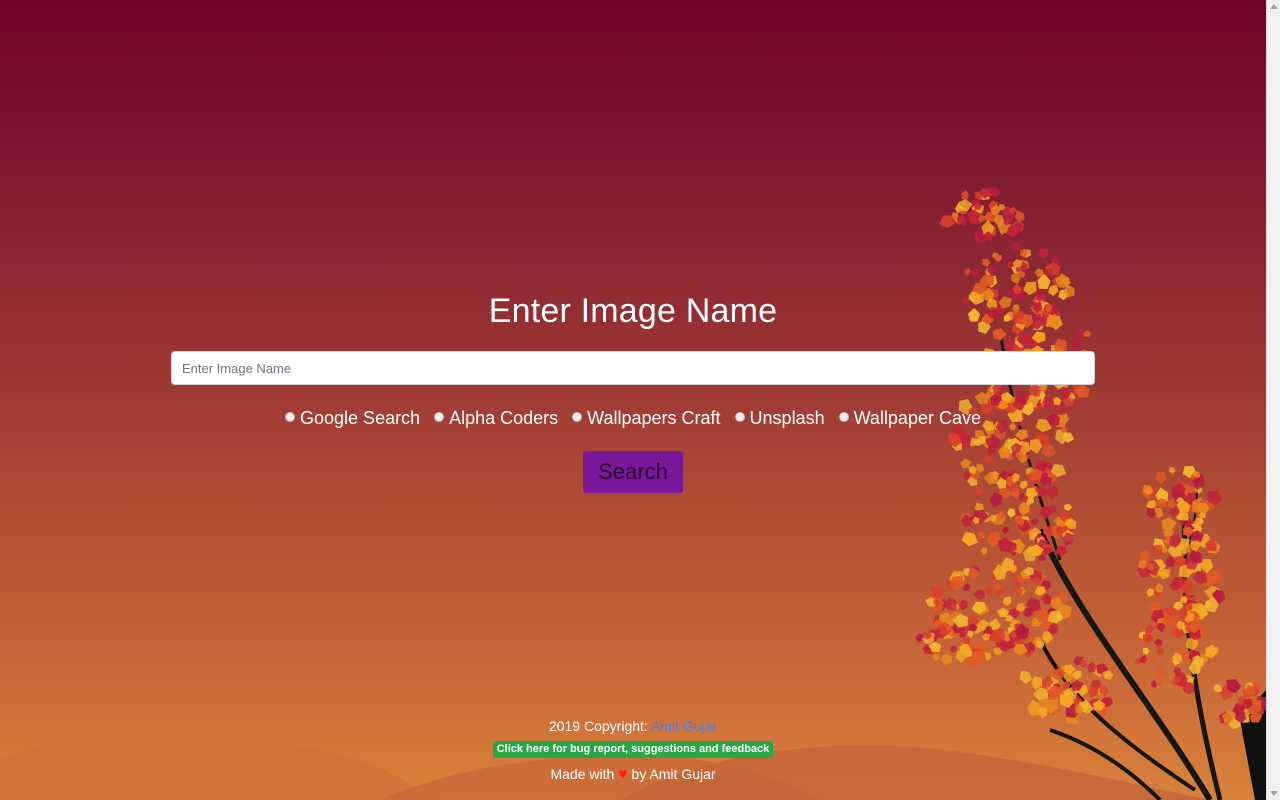  I want to click on radio-wallpapers-craft: Wallpapers Craft, so click(646, 418).